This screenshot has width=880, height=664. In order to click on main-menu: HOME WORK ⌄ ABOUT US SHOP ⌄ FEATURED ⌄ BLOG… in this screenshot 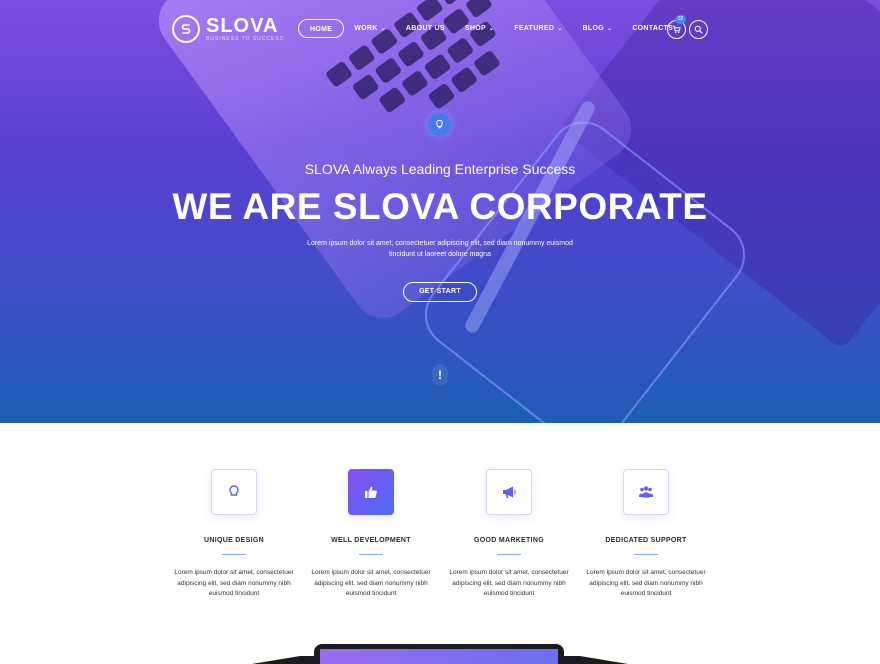, I will do `click(490, 28)`.